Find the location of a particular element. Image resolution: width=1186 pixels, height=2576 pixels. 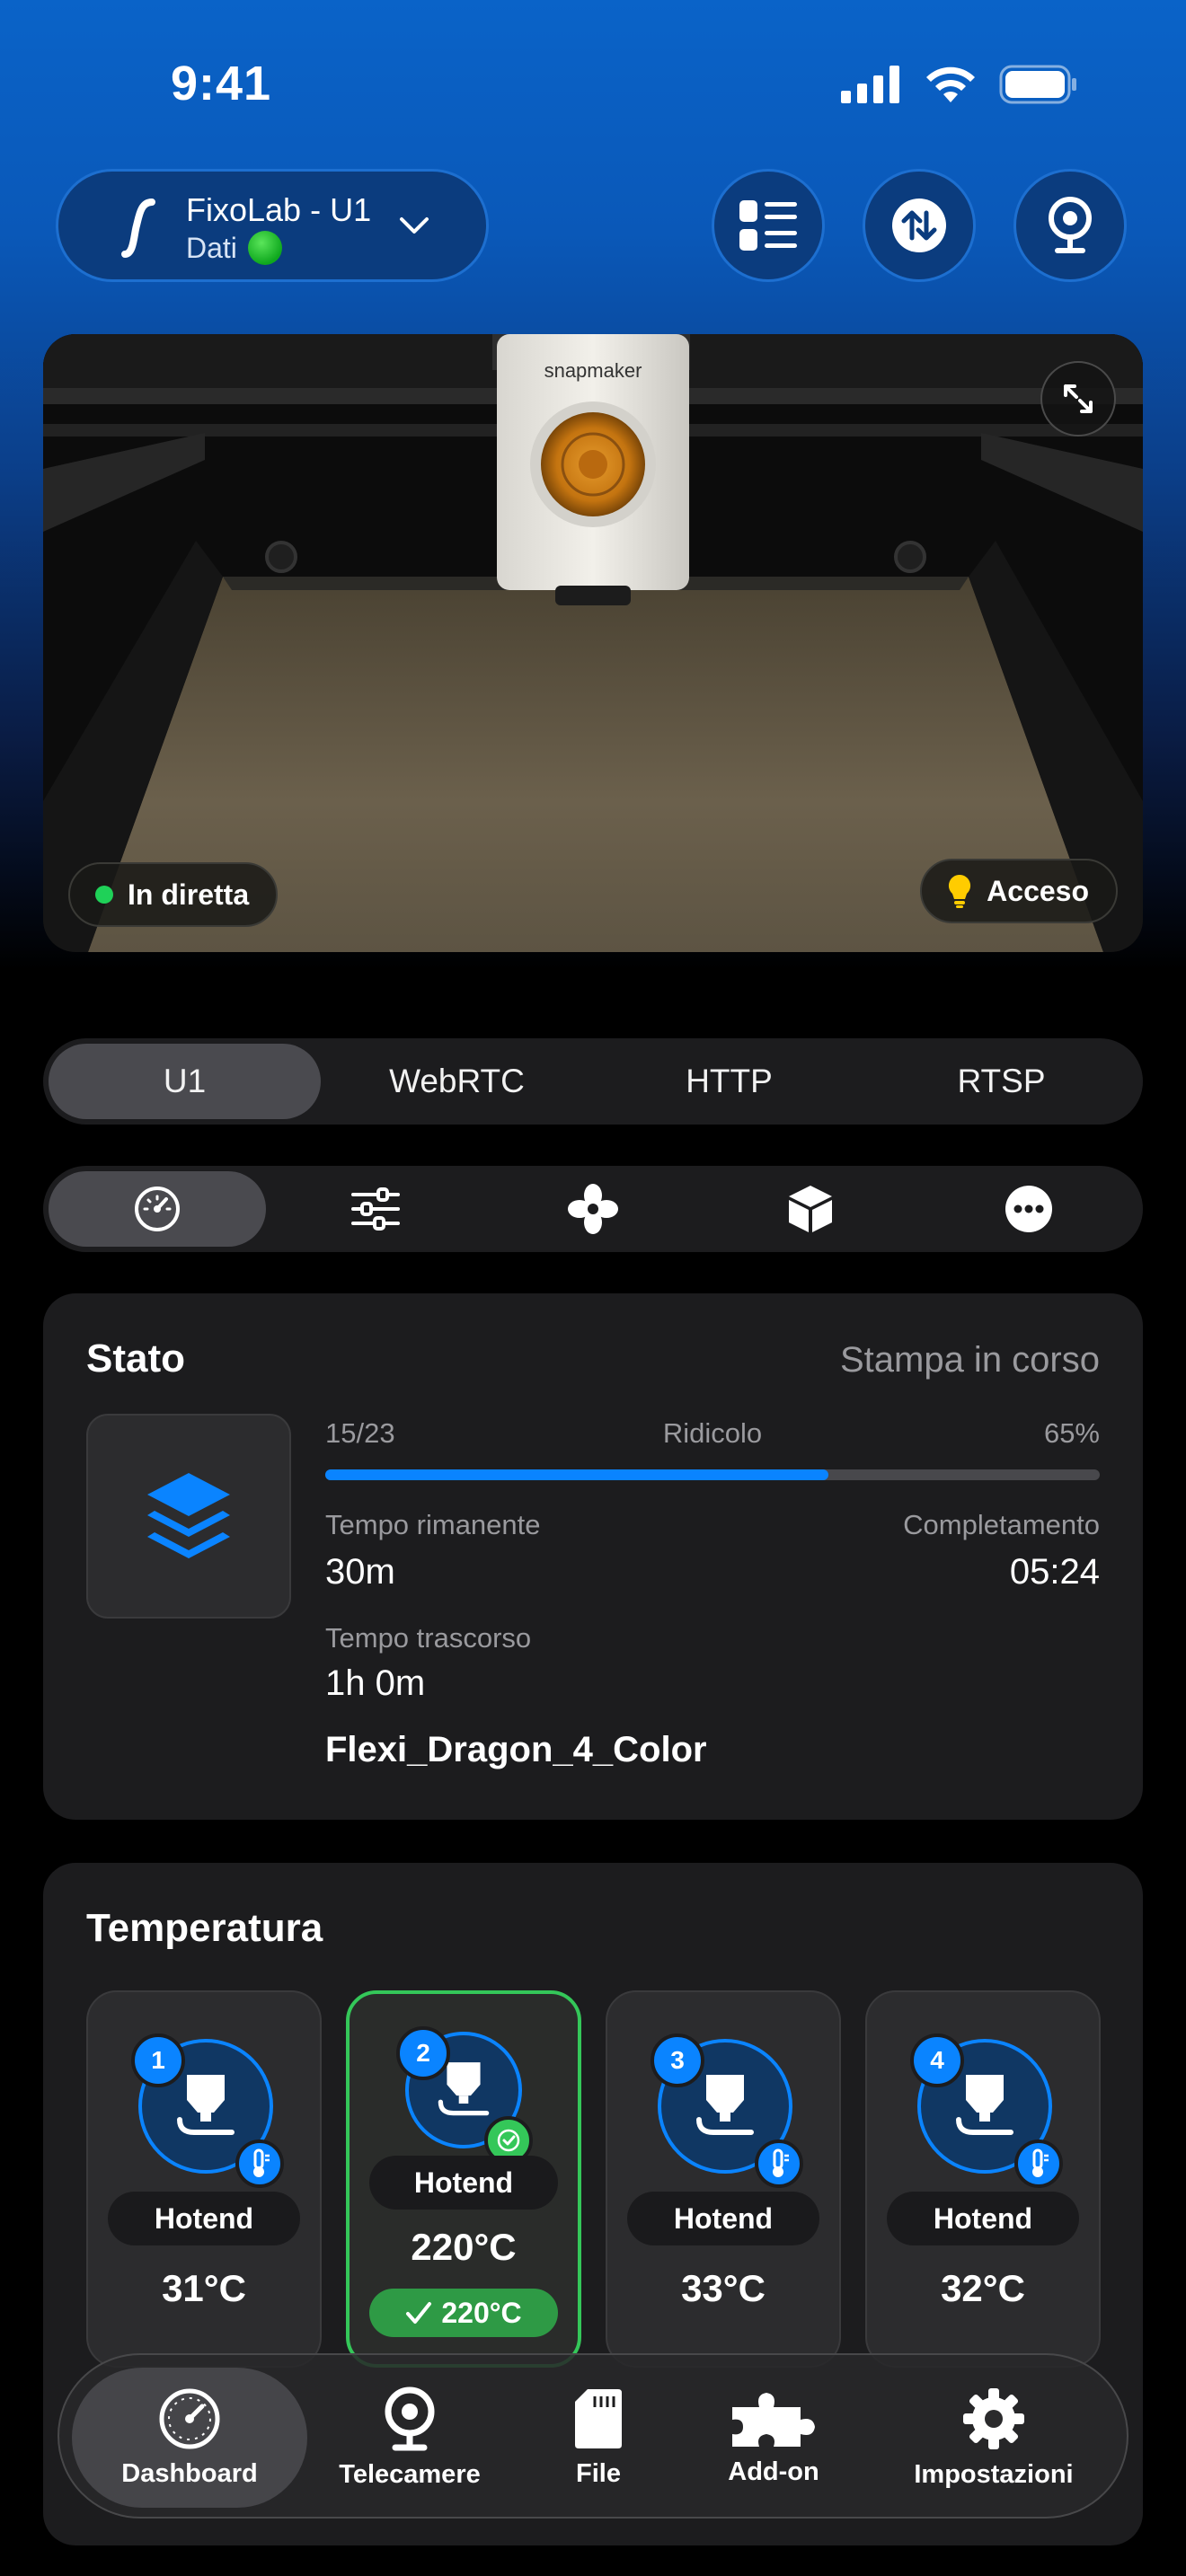

battery-icon is located at coordinates (1037, 84).